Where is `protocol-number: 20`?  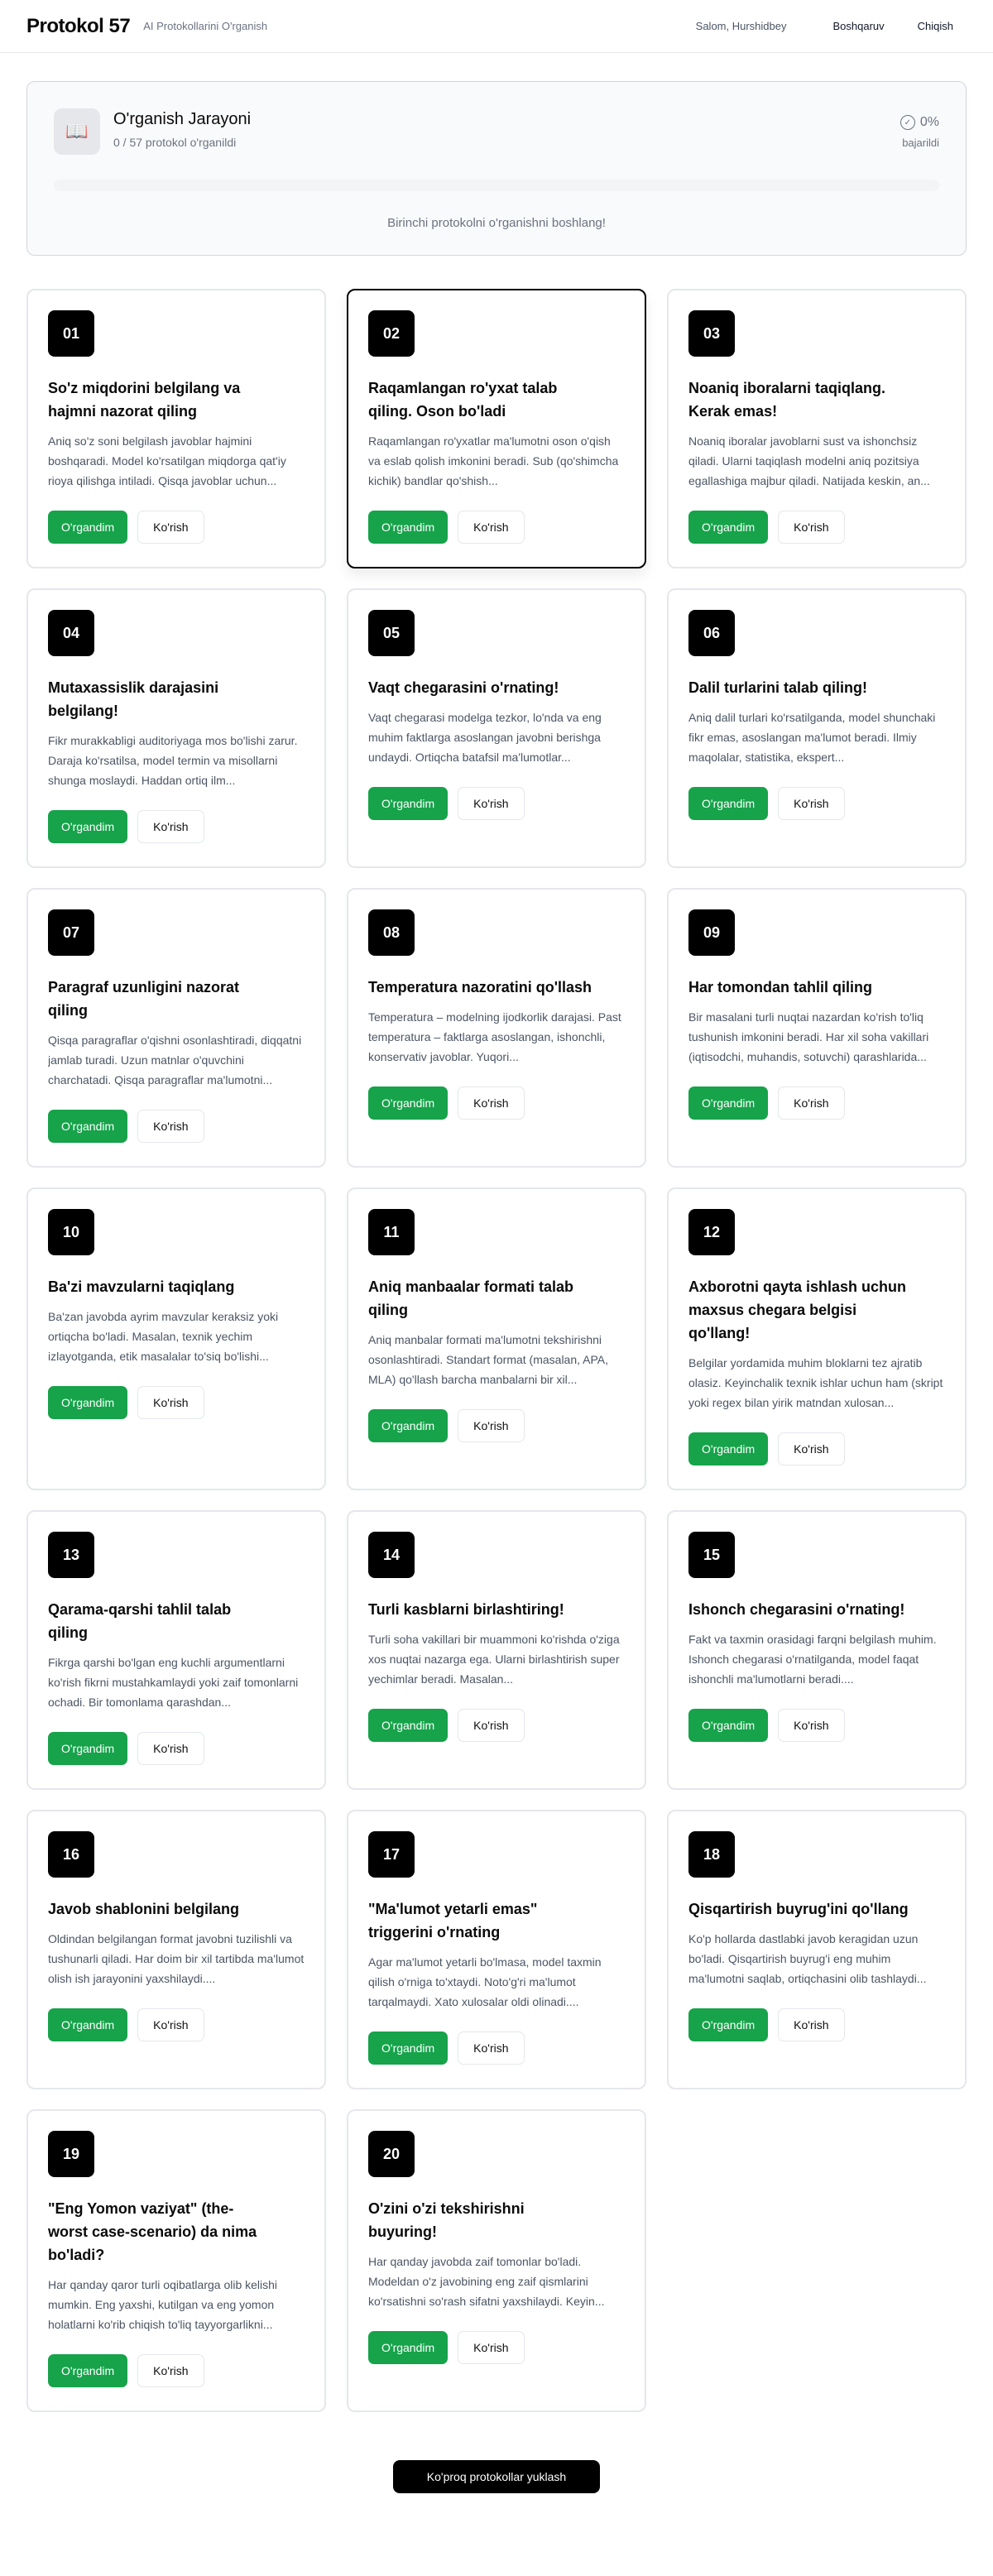 protocol-number: 20 is located at coordinates (391, 2154).